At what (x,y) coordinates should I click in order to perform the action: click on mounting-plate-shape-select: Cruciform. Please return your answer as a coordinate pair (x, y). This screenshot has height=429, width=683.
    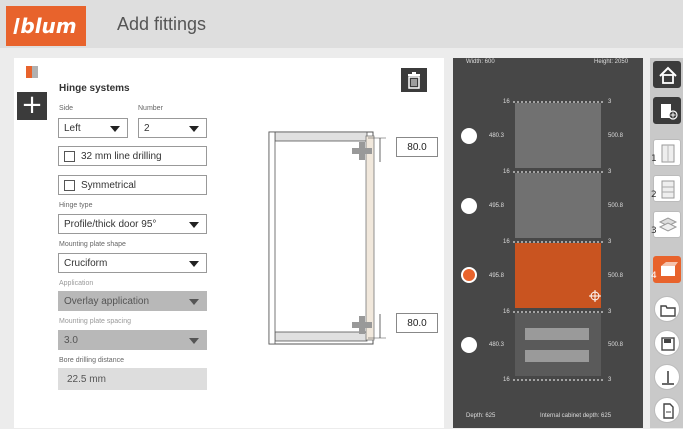
    Looking at the image, I should click on (132, 263).